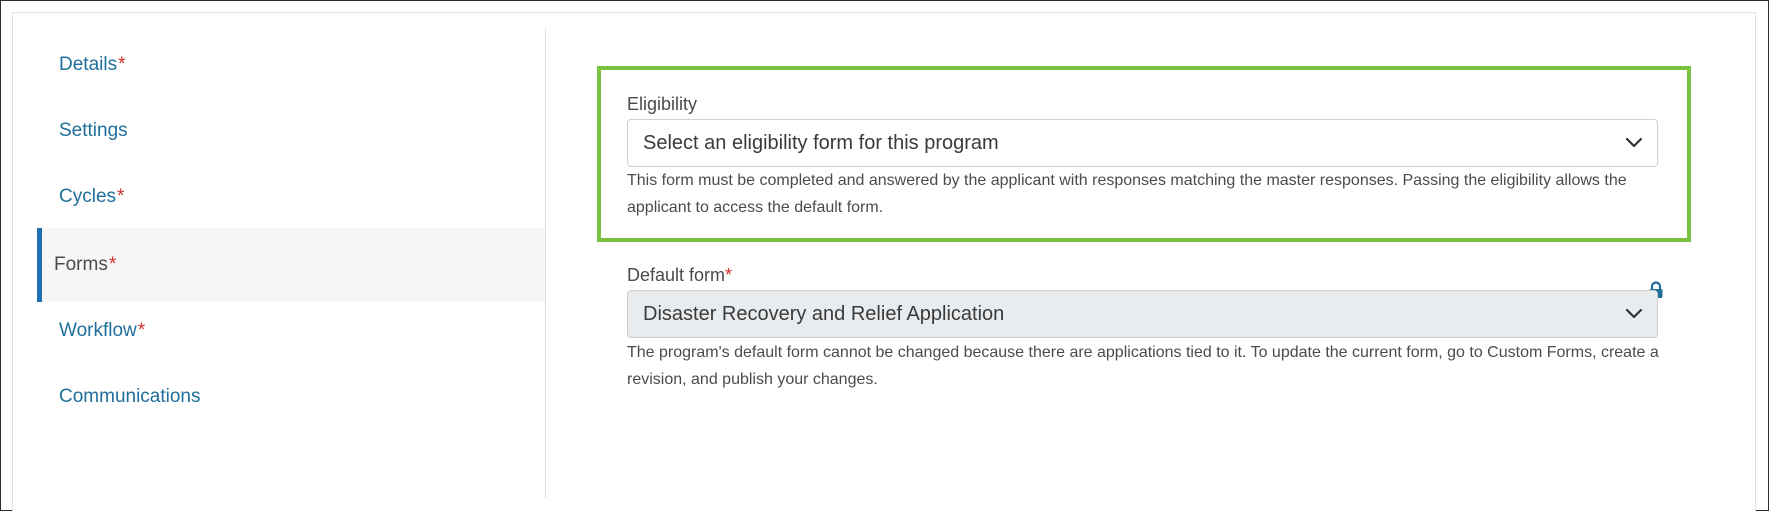 This screenshot has height=512, width=1769. Describe the element at coordinates (291, 331) in the screenshot. I see `sidebar-item-workflow: Workflow *` at that location.